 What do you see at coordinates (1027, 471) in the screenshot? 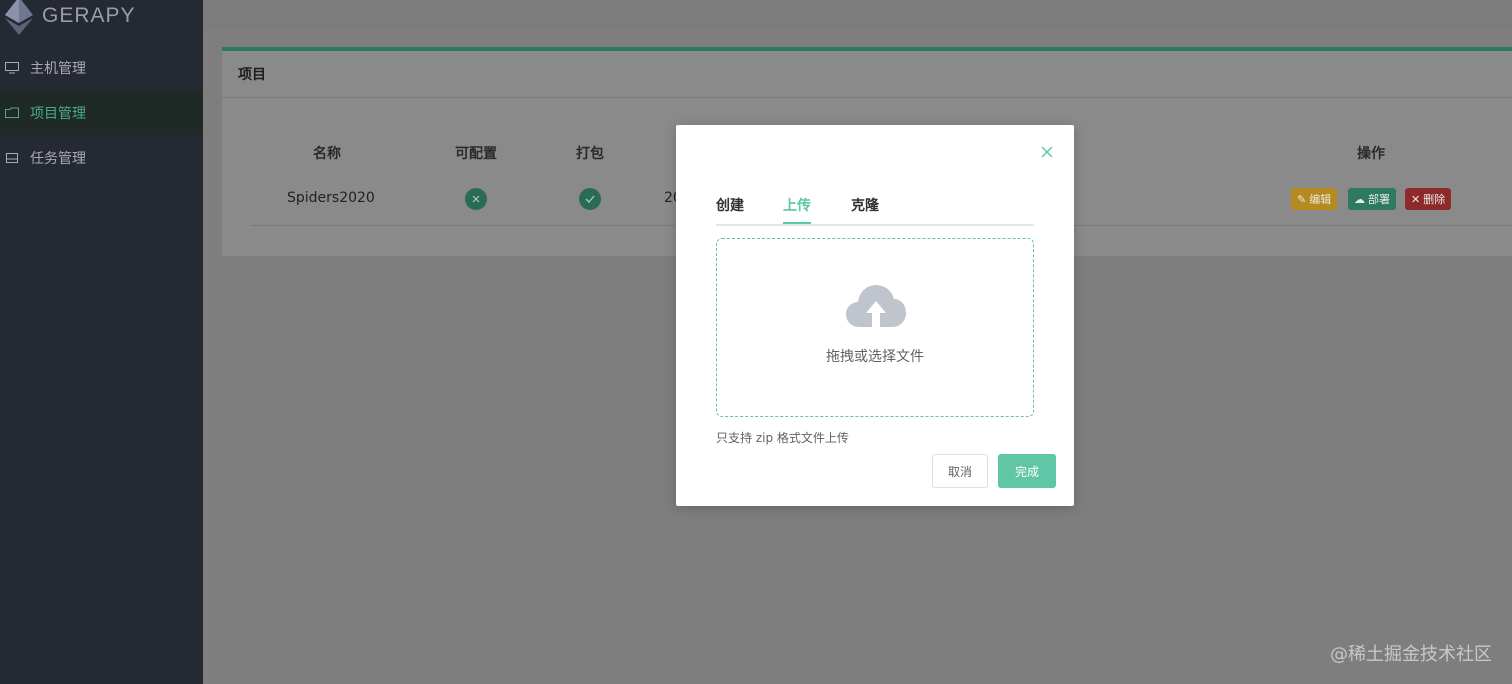
I see `done-button: 完成` at bounding box center [1027, 471].